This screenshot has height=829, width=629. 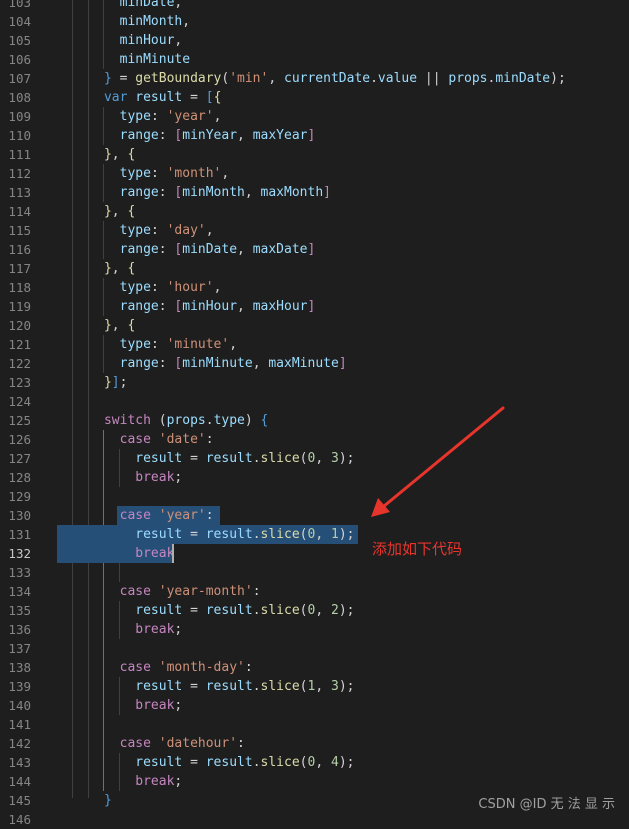 I want to click on code-line: 122 range: [minMinute, maxMinute], so click(x=314, y=363).